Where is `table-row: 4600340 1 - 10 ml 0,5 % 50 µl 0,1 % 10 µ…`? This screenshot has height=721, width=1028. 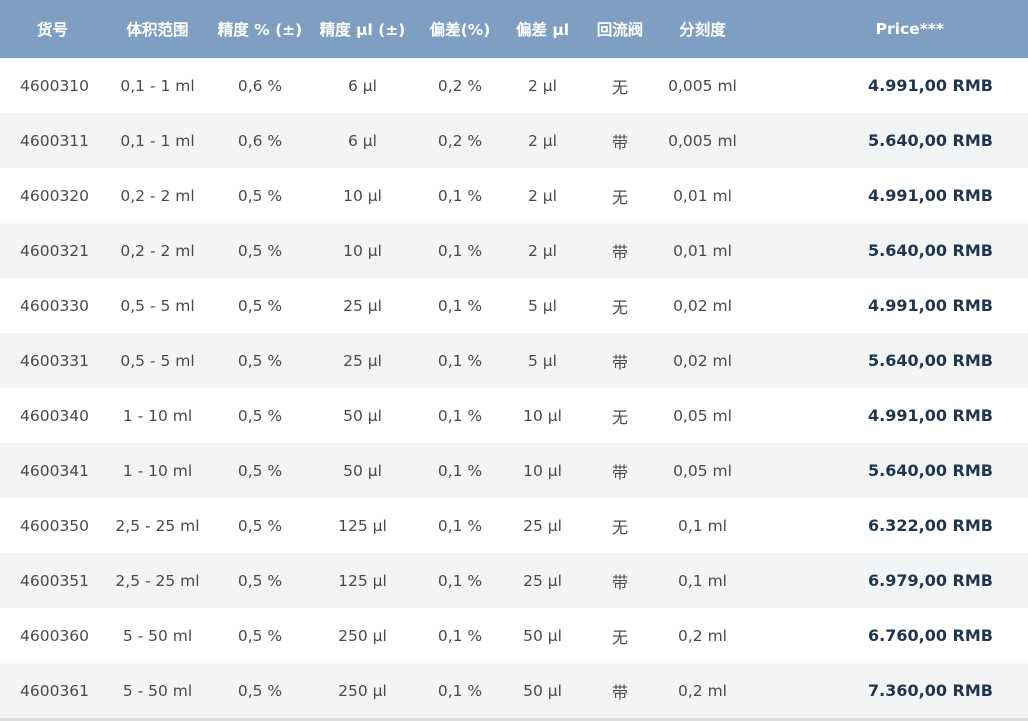 table-row: 4600340 1 - 10 ml 0,5 % 50 µl 0,1 % 10 µ… is located at coordinates (514, 415).